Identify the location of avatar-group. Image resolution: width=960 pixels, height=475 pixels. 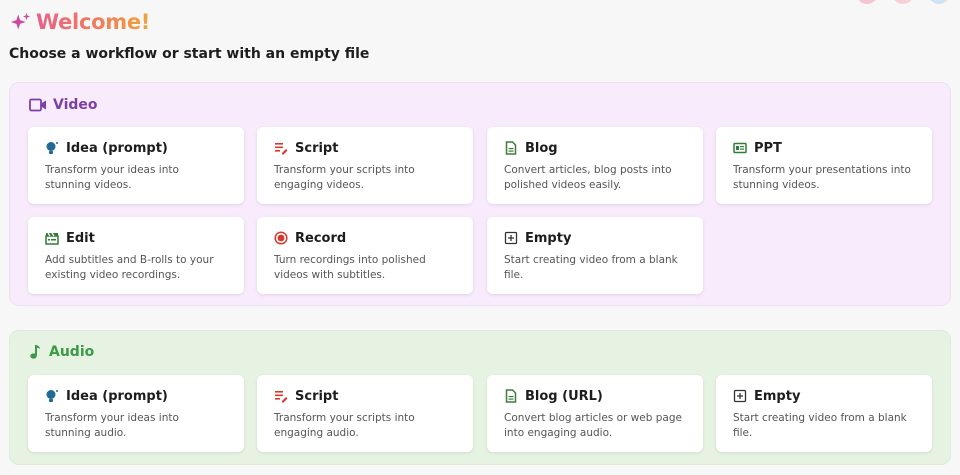
(903, 2).